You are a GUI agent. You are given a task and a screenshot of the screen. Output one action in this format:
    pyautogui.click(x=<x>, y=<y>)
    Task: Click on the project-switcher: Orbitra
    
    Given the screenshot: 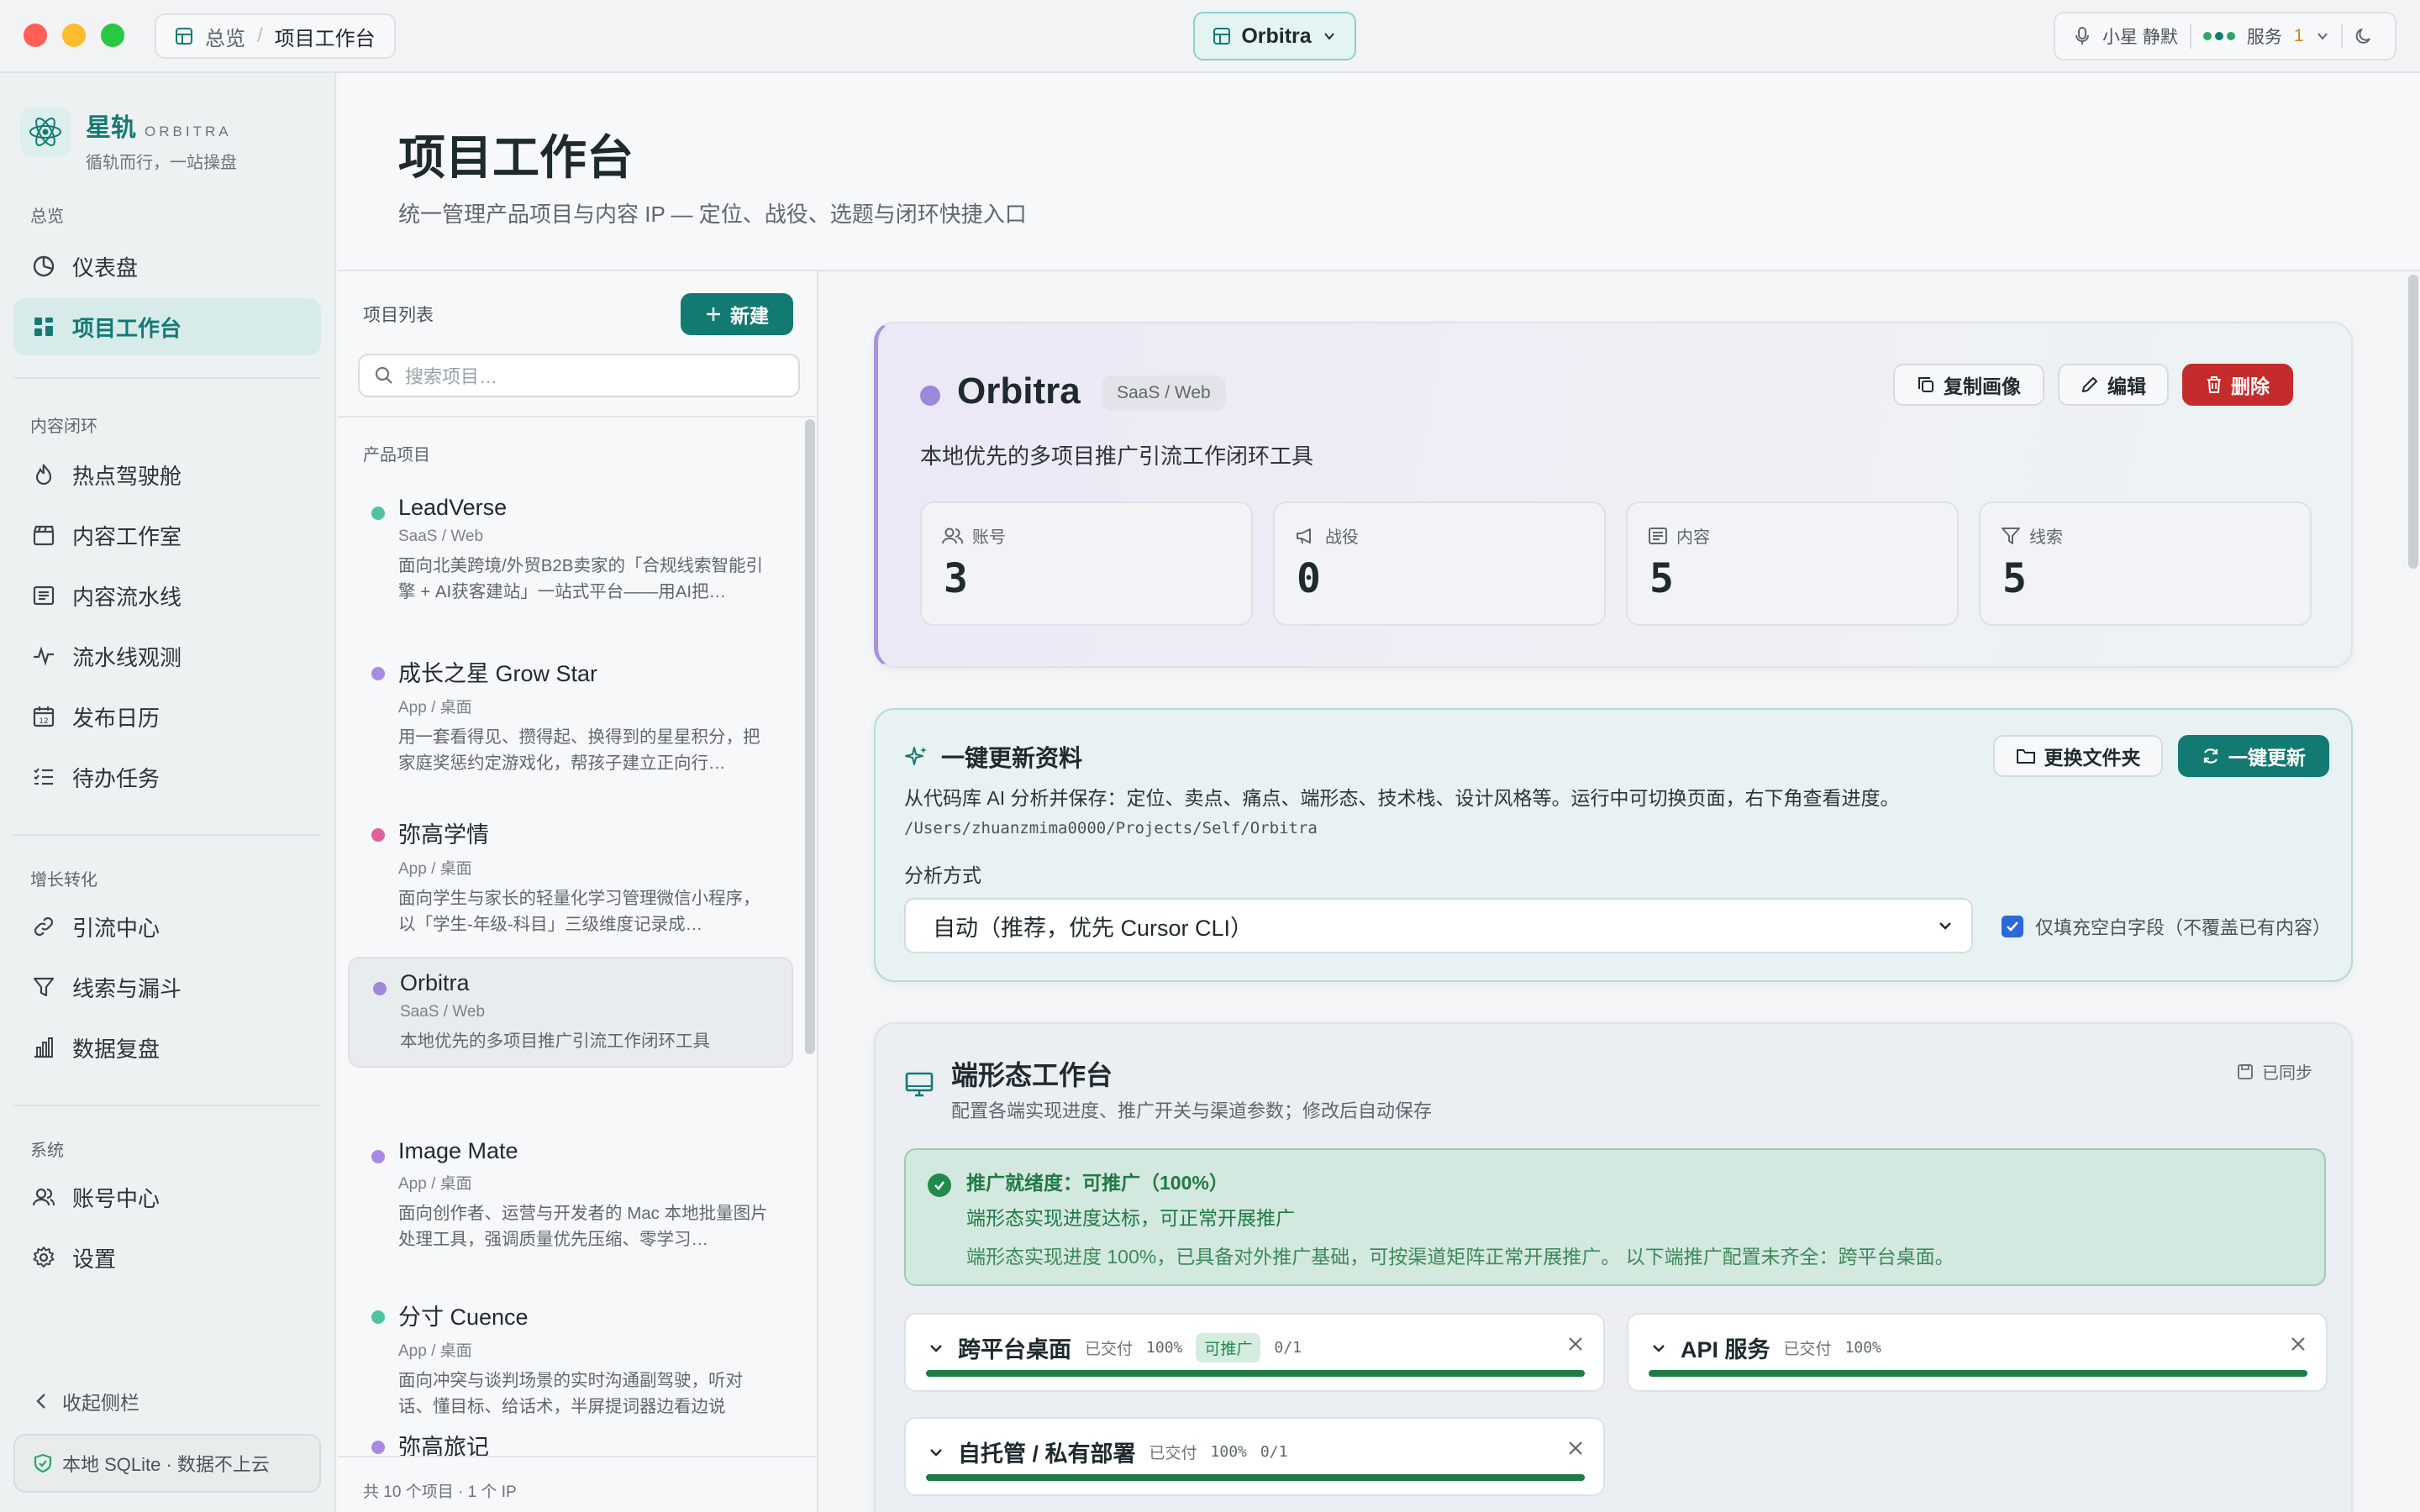 What is the action you would take?
    pyautogui.click(x=1274, y=36)
    